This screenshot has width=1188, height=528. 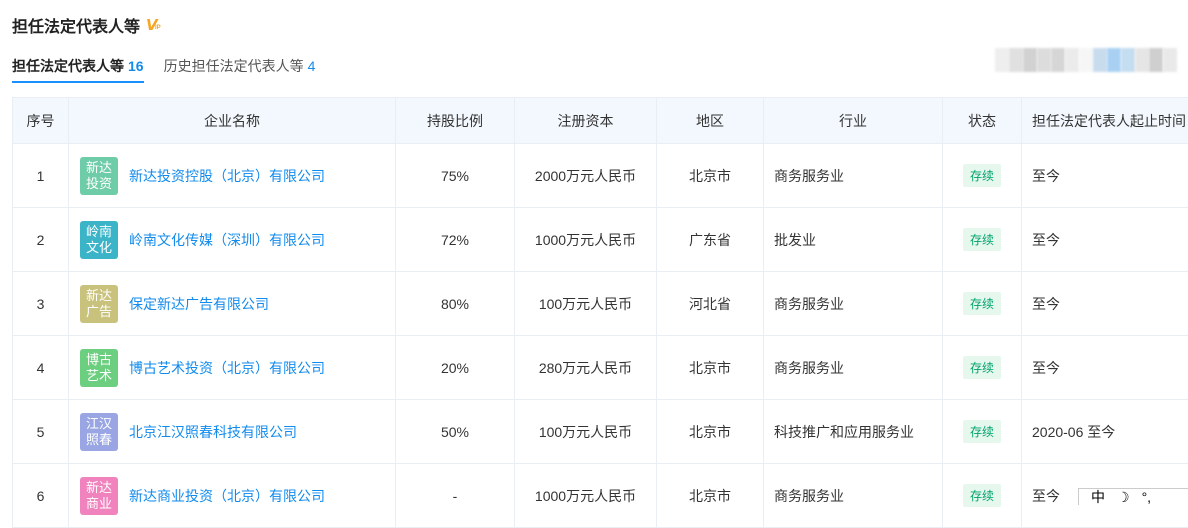 I want to click on table-header-row: 序号 企业名称 持股比例 注册资本 地区 行业 状态 担任法定代表人起止时间, so click(x=600, y=121).